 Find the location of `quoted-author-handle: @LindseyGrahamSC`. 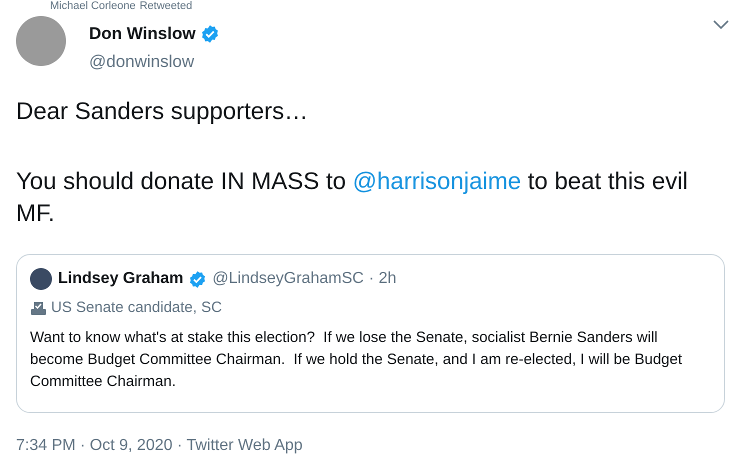

quoted-author-handle: @LindseyGrahamSC is located at coordinates (288, 279).